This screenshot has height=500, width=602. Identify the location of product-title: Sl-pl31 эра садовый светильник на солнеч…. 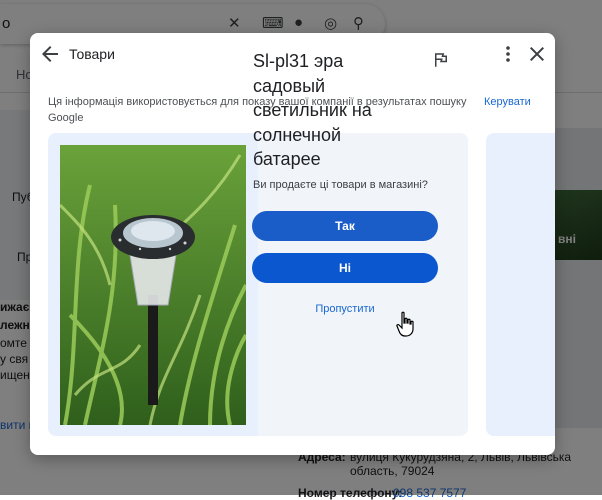
(312, 110).